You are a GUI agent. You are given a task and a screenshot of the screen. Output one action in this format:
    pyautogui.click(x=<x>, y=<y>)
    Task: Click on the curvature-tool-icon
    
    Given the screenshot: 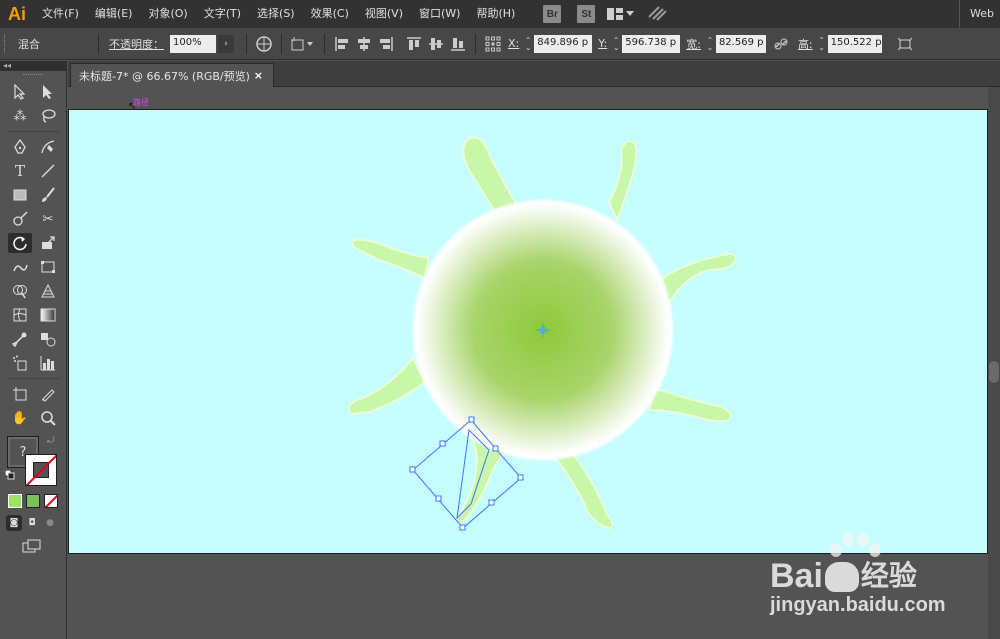 What is the action you would take?
    pyautogui.click(x=48, y=147)
    